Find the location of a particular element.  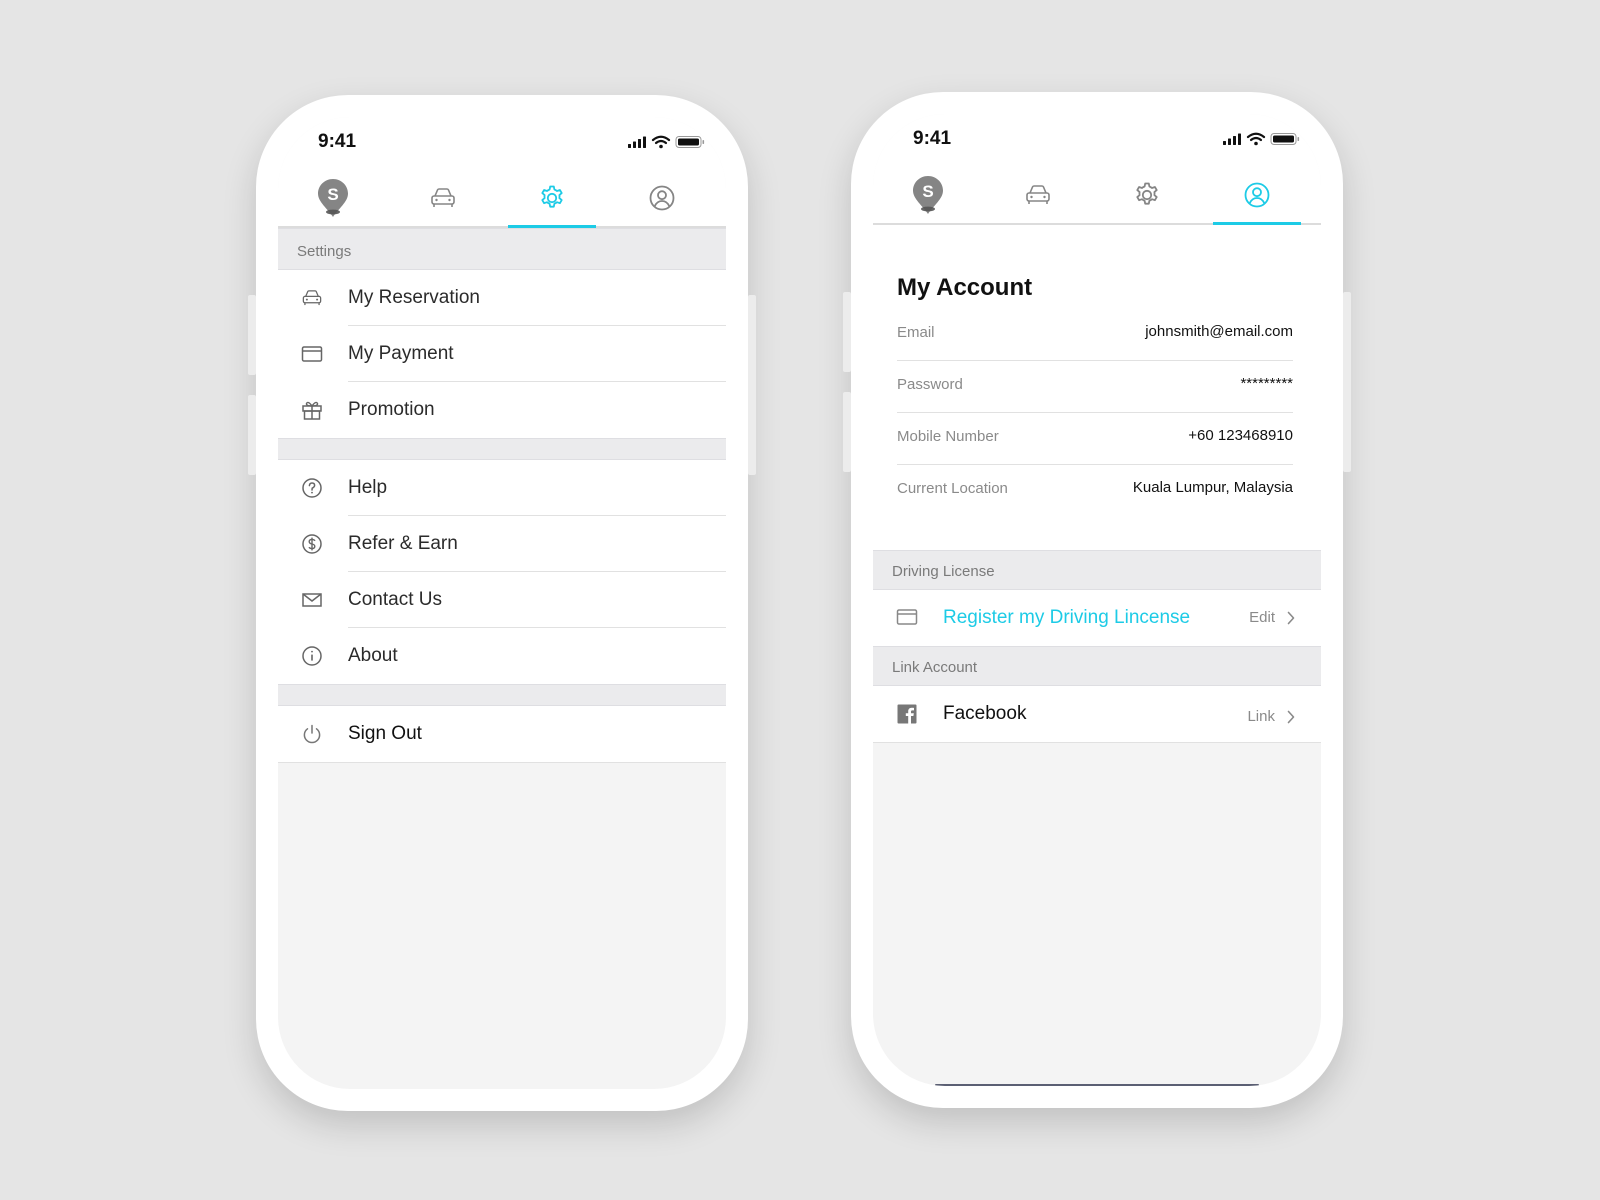

register-driving-license-link: Register my Driving Lincense is located at coordinates (1066, 618).